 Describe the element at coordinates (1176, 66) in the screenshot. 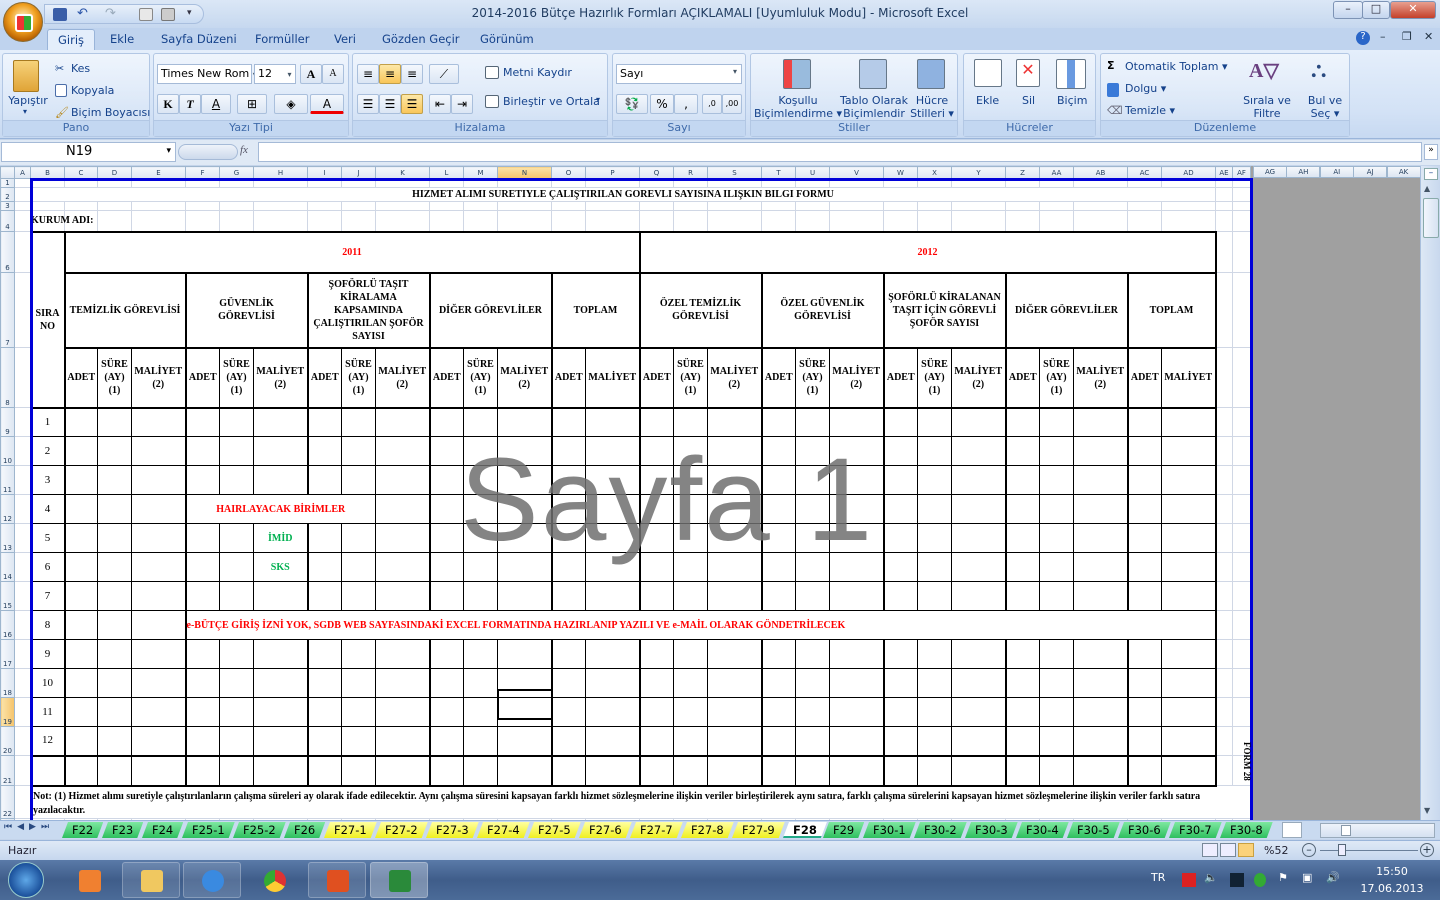

I see `autosum-button: Otomatik Toplam ▾` at that location.